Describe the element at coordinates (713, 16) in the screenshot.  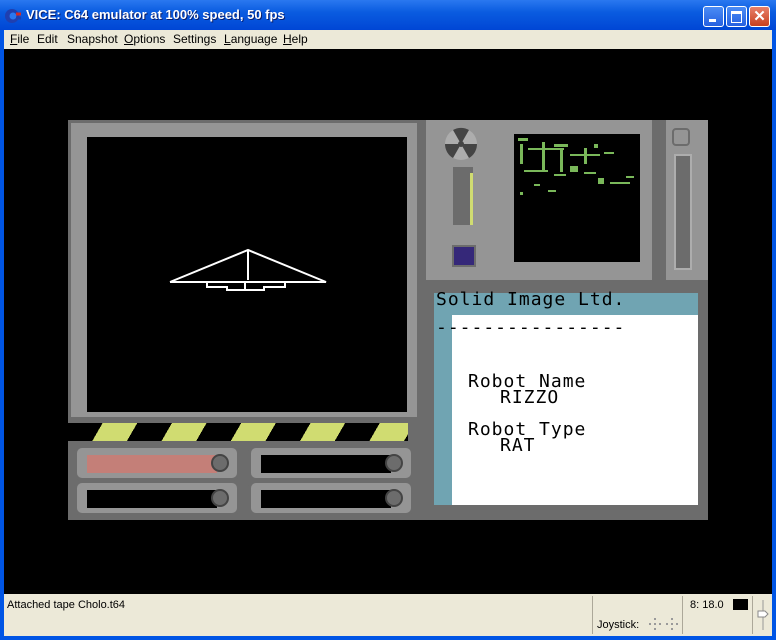
I see `minimize-button` at that location.